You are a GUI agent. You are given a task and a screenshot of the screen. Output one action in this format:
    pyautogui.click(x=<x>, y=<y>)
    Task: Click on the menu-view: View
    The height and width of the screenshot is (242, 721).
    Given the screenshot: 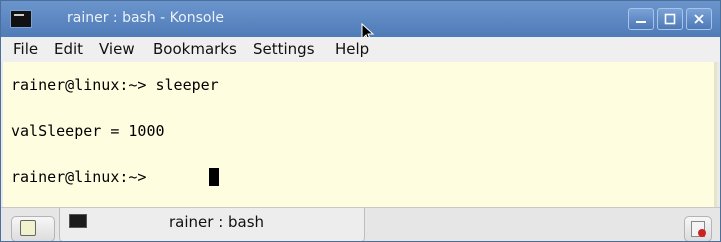 What is the action you would take?
    pyautogui.click(x=117, y=49)
    